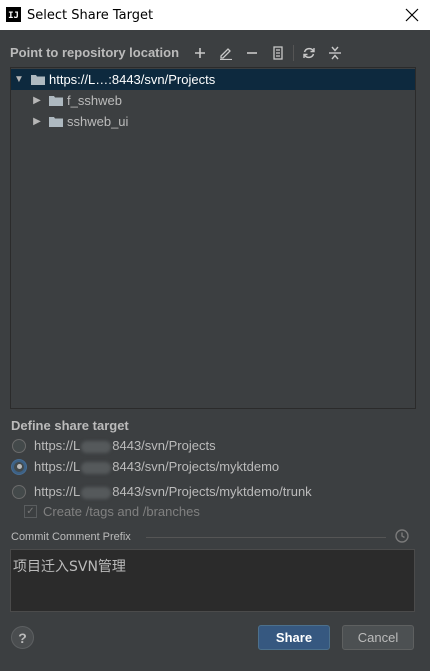 The height and width of the screenshot is (671, 430). I want to click on collapse-icon, so click(335, 53).